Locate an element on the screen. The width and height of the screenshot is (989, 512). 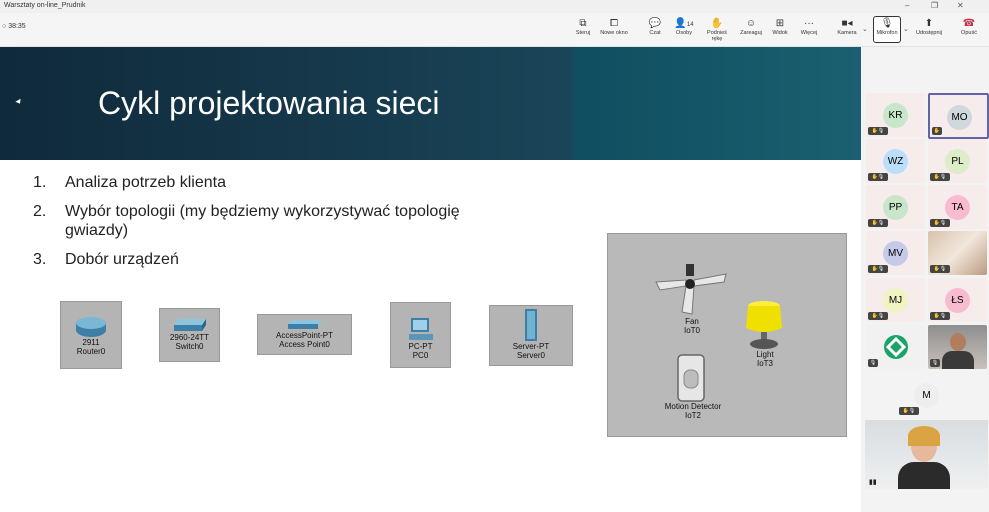
chat-button: 💬 Czat is located at coordinates (655, 26).